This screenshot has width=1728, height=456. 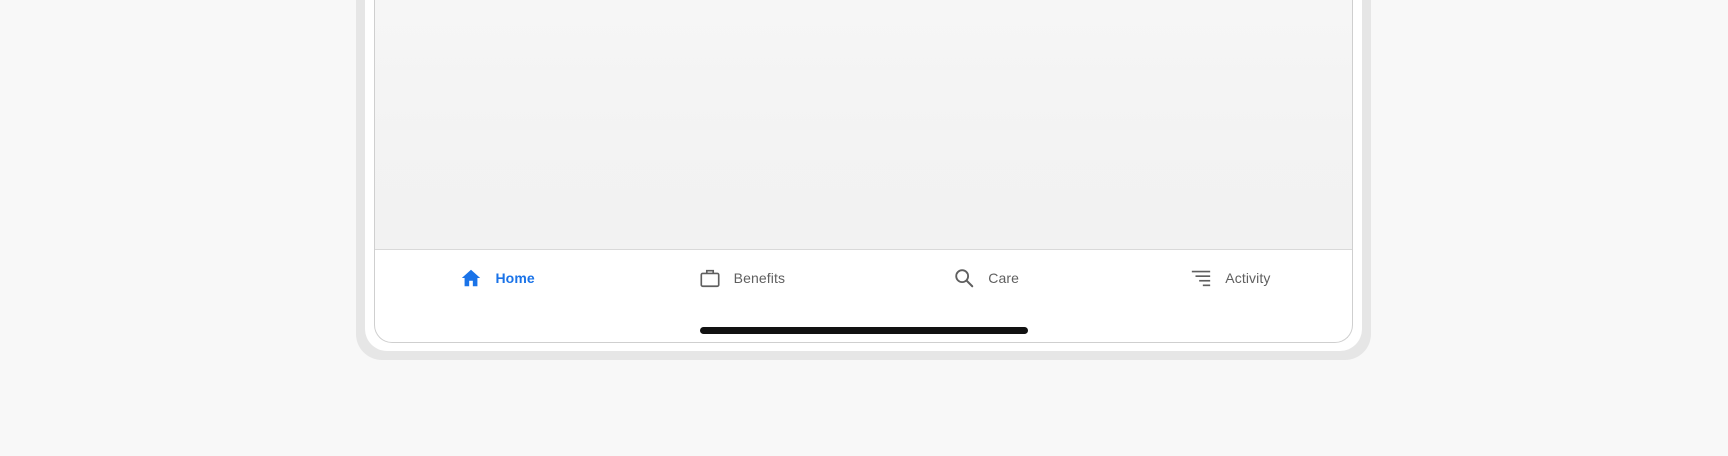 What do you see at coordinates (986, 278) in the screenshot?
I see `tab-care: Care` at bounding box center [986, 278].